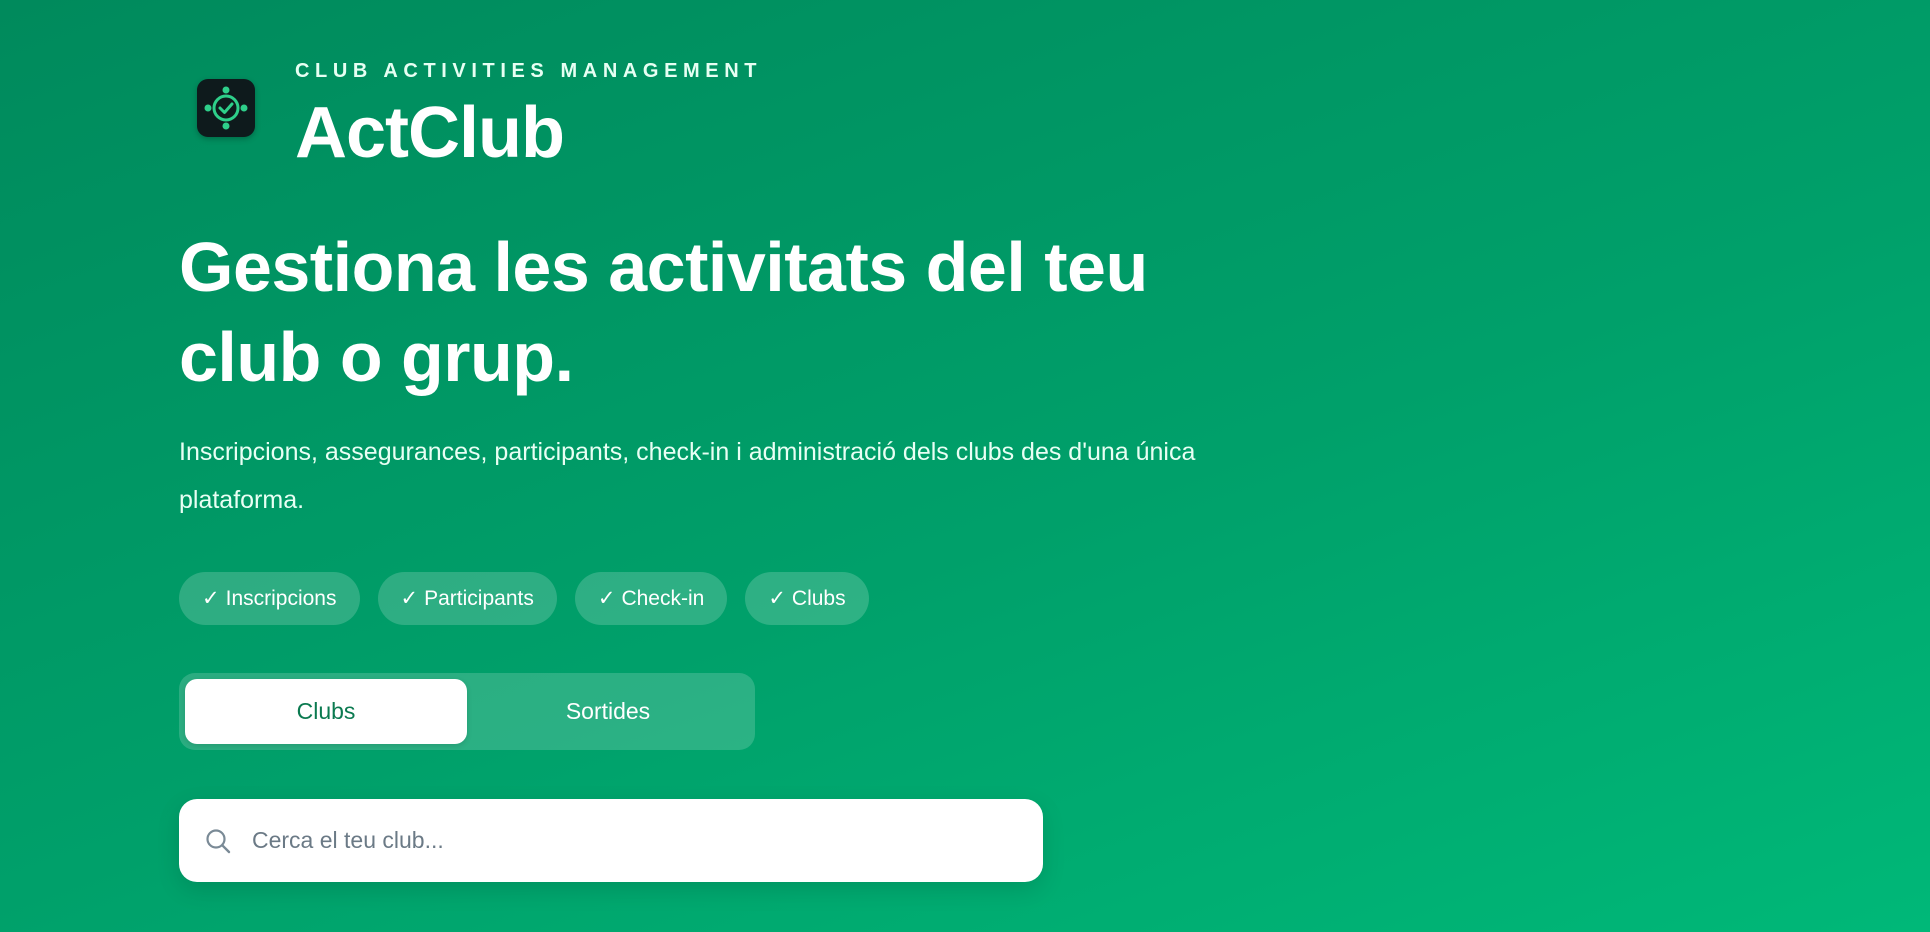 The image size is (1930, 932). What do you see at coordinates (529, 71) in the screenshot?
I see `brand-eyebrow: CLUB ACTIVITIES MANAGEMENT` at bounding box center [529, 71].